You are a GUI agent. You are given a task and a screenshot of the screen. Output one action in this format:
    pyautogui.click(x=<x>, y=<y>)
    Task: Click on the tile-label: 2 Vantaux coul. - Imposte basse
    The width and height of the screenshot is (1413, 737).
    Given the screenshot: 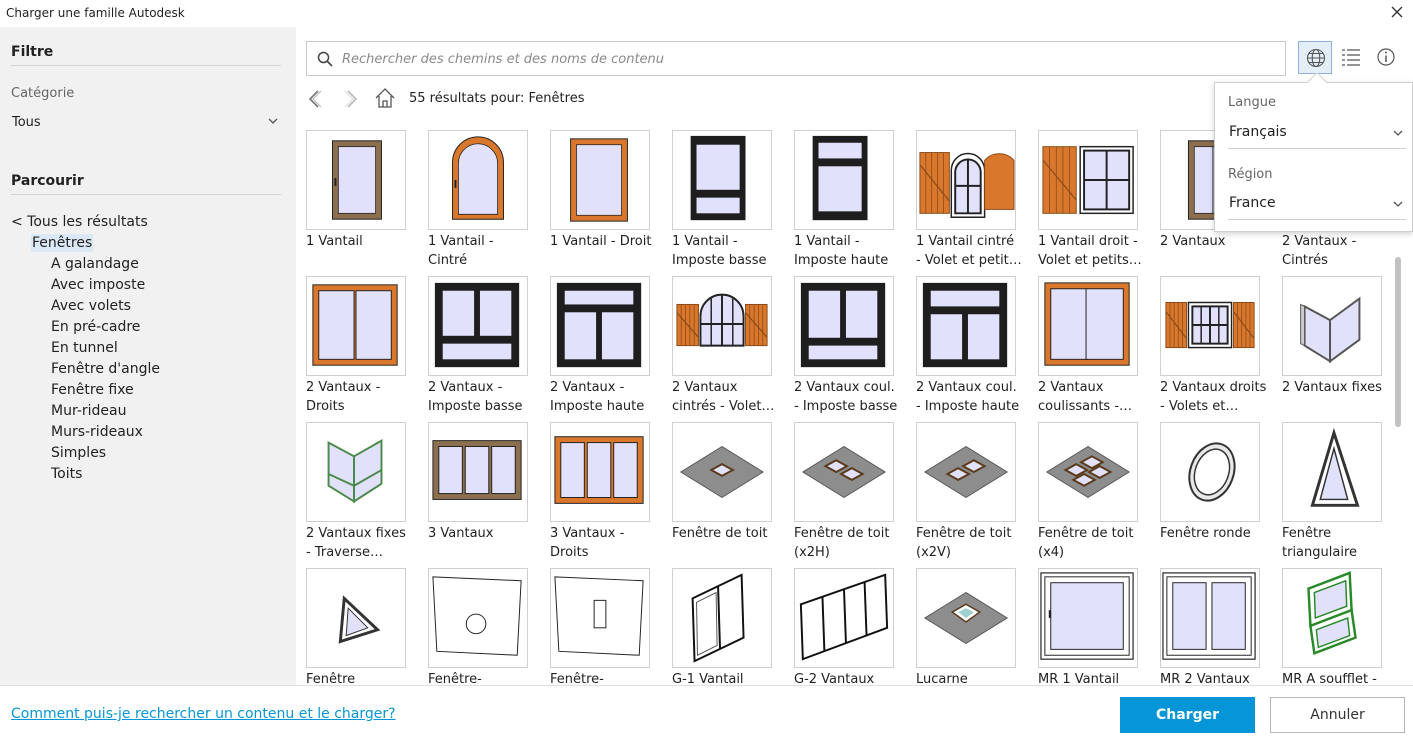 What is the action you would take?
    pyautogui.click(x=851, y=397)
    